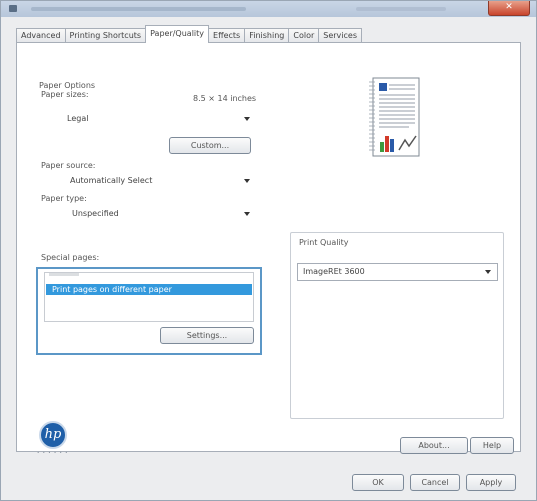 This screenshot has height=501, width=537. I want to click on paper-size-value: Legal, so click(78, 118).